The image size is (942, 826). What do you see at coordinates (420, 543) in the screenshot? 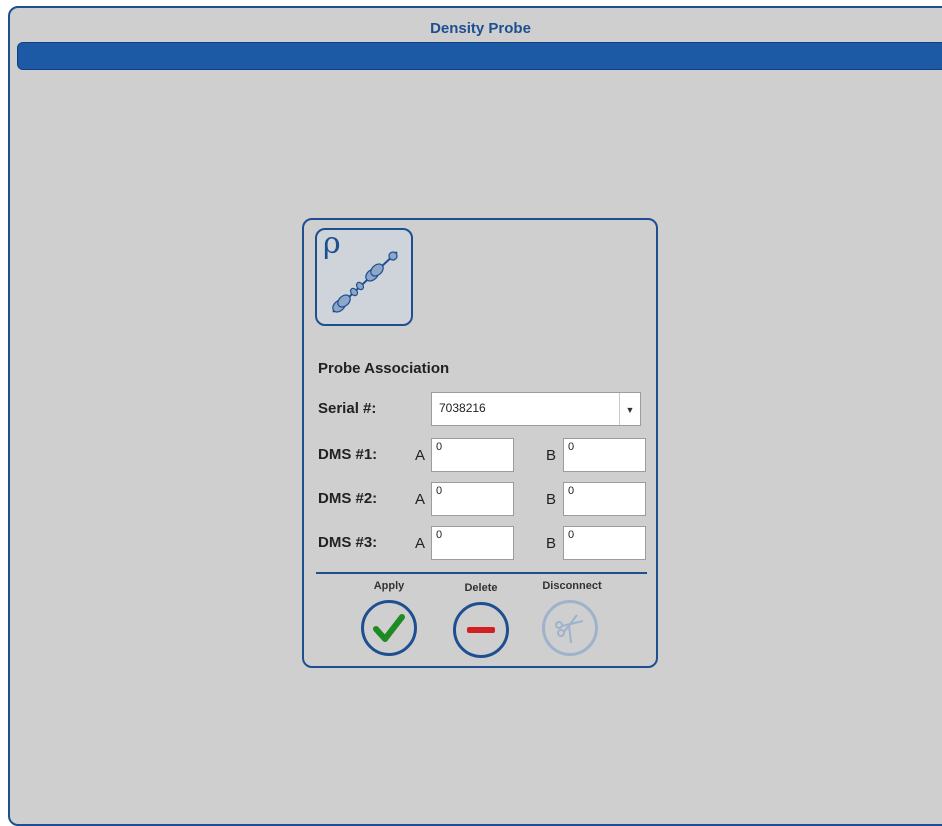
I see `dms-3-a-label: A` at bounding box center [420, 543].